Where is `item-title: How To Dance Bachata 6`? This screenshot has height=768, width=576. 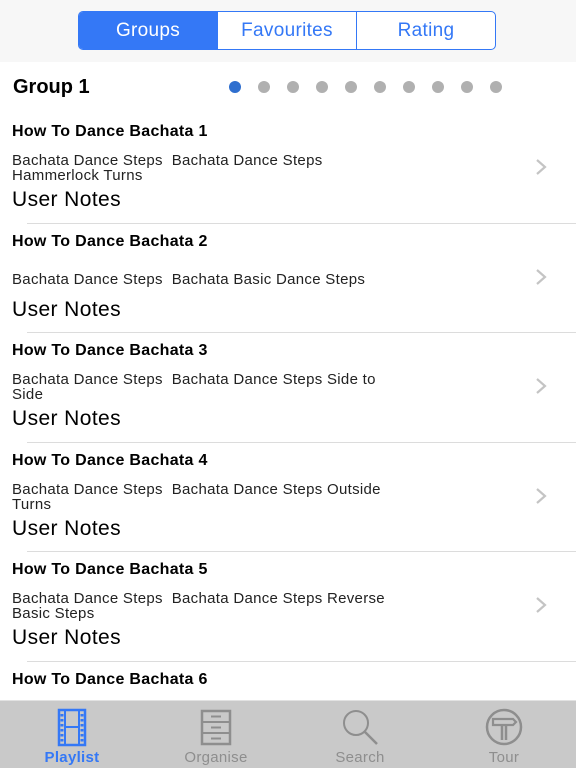 item-title: How To Dance Bachata 6 is located at coordinates (110, 679).